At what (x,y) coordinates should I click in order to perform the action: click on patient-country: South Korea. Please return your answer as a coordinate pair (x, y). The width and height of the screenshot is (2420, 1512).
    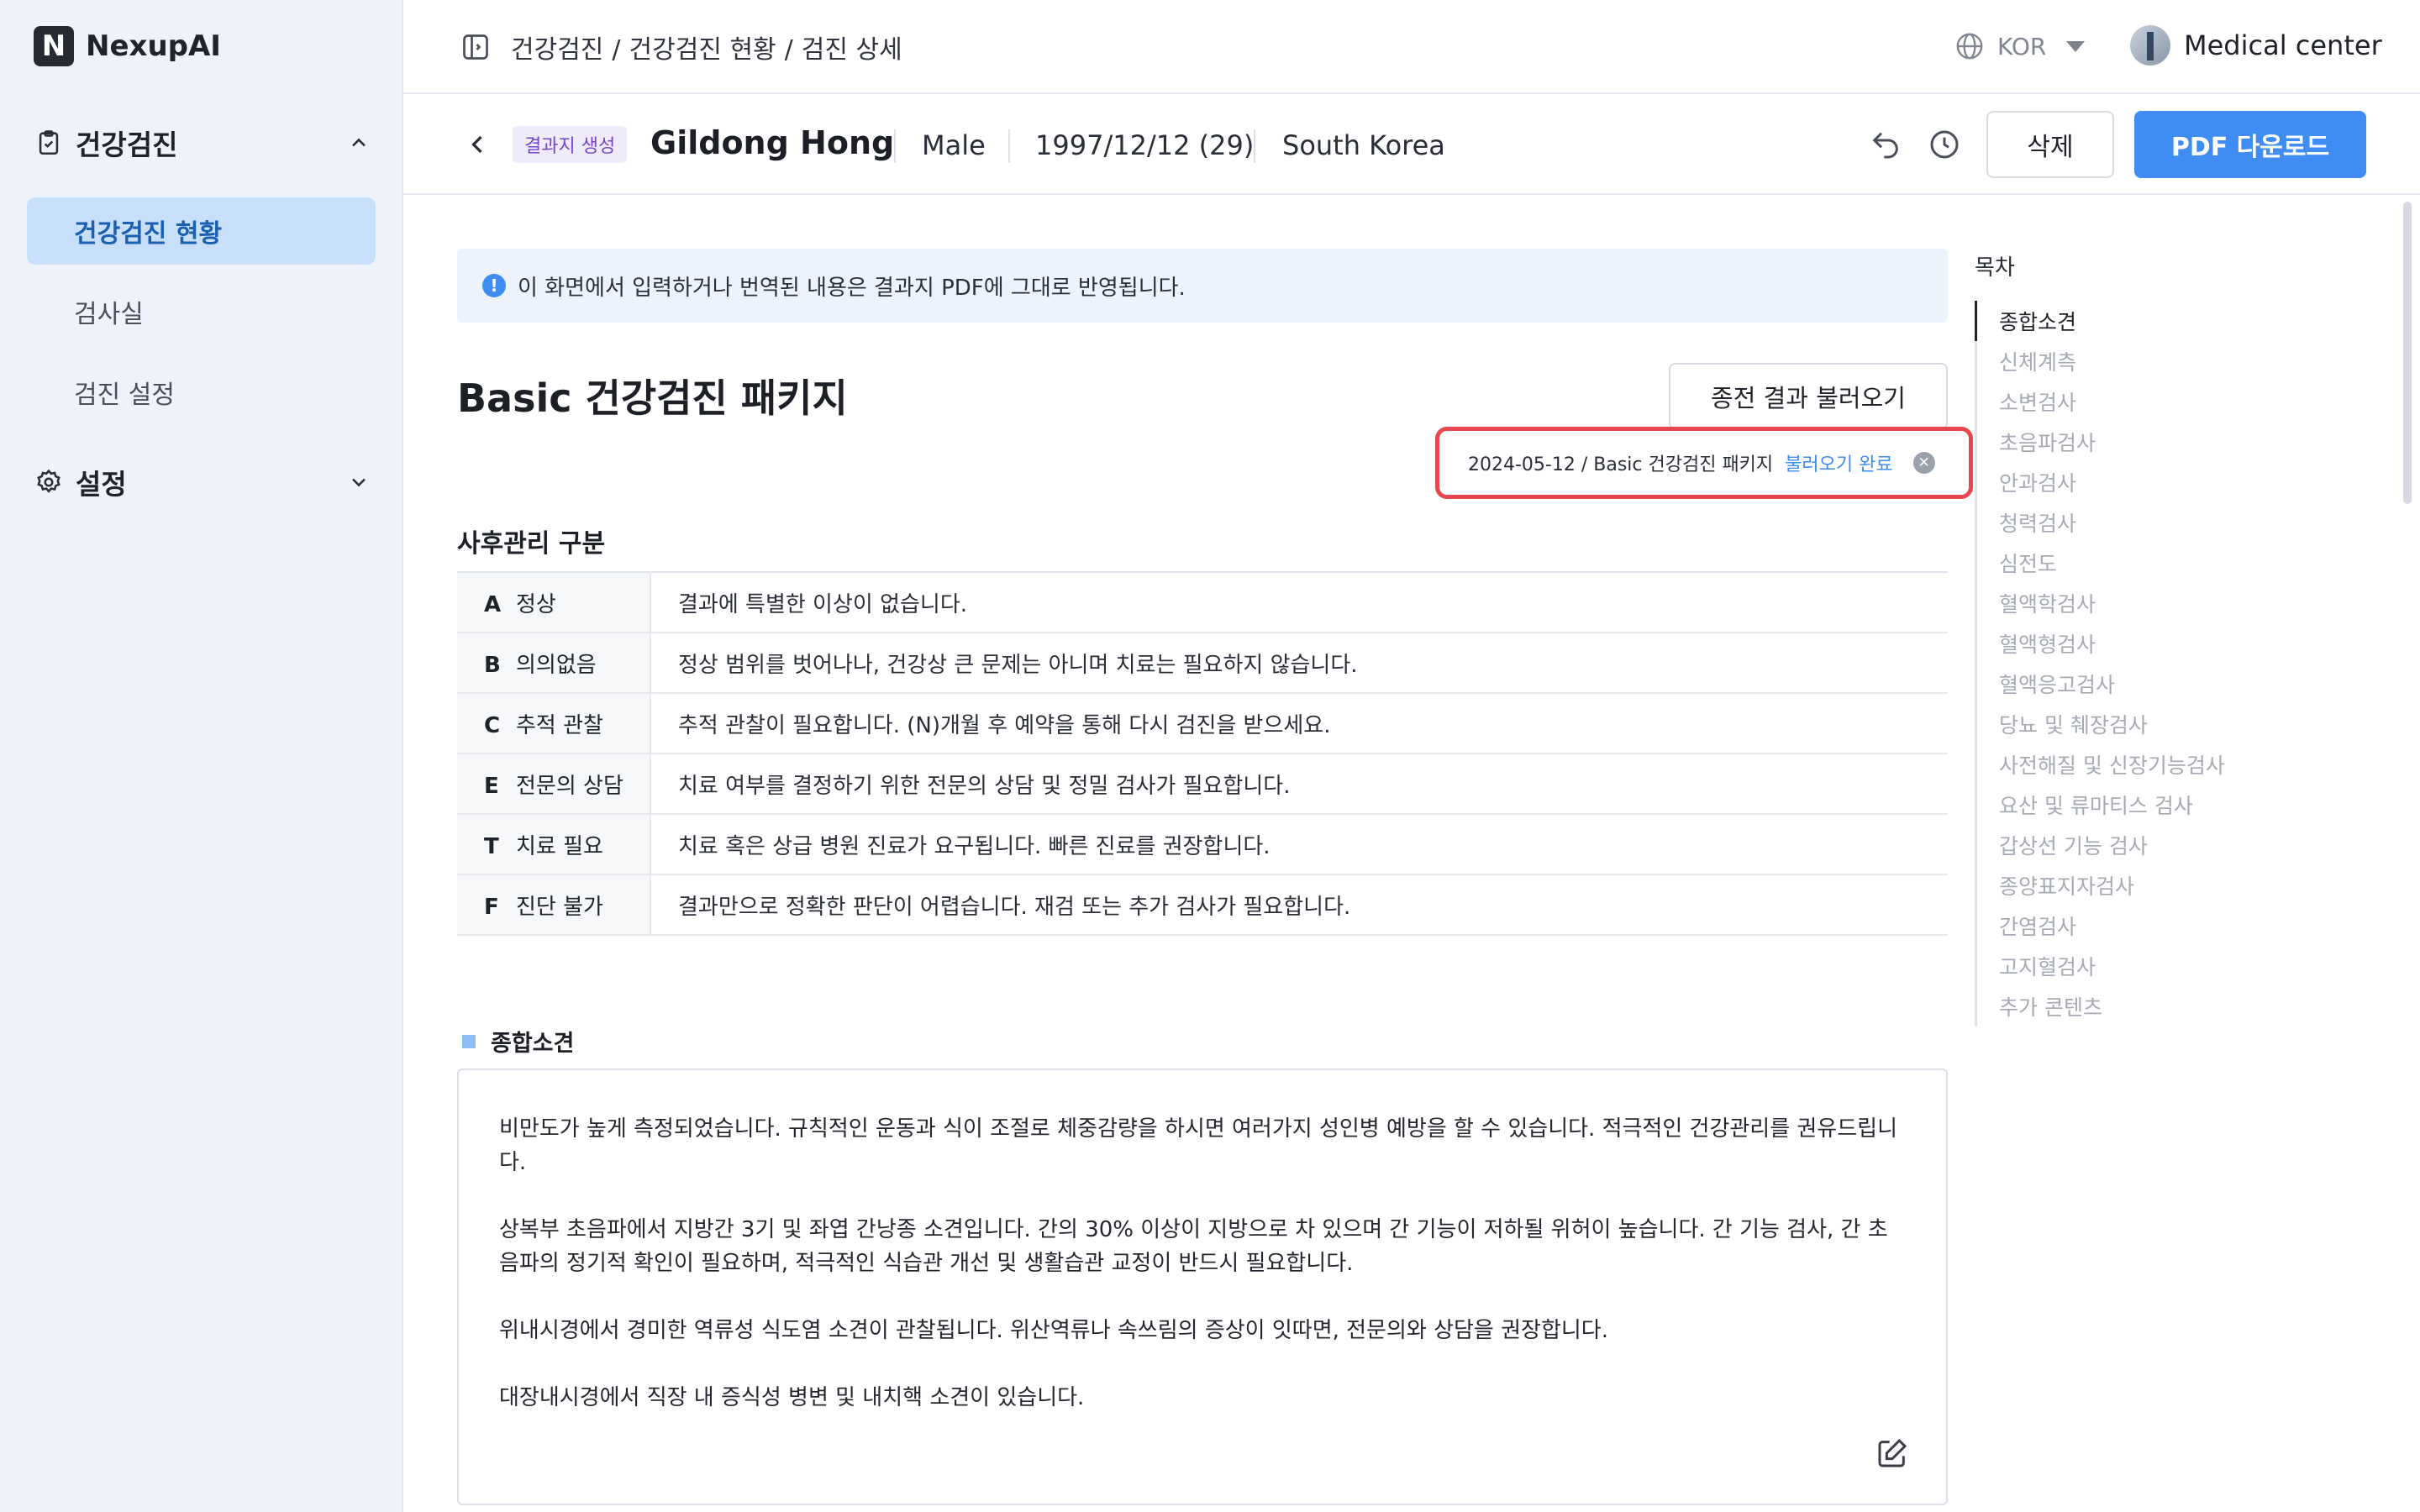
    Looking at the image, I should click on (1363, 145).